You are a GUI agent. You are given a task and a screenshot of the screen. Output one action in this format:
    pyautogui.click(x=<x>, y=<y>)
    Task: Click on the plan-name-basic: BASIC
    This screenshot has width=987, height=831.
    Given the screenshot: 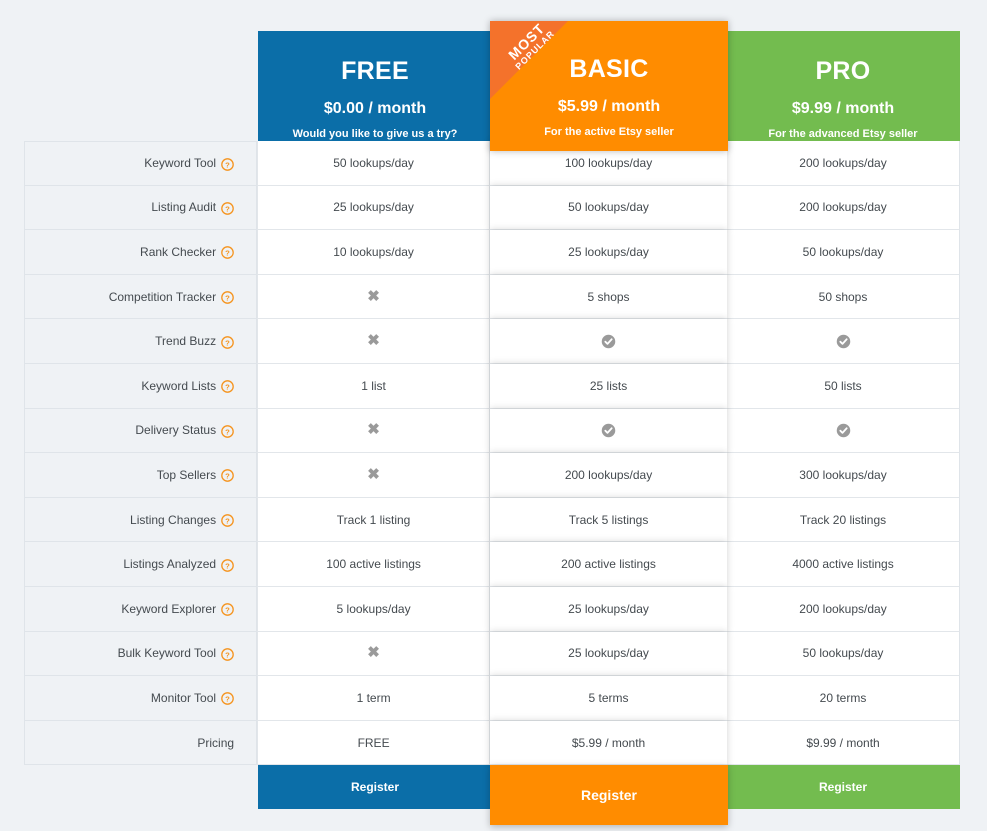 What is the action you would take?
    pyautogui.click(x=609, y=69)
    